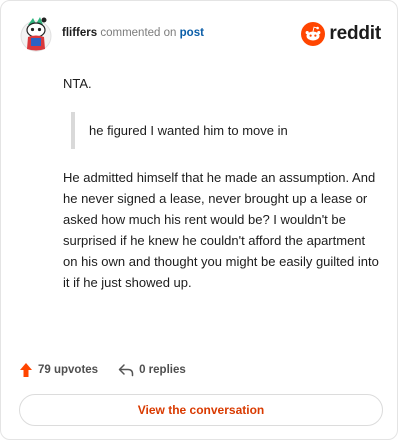 Image resolution: width=400 pixels, height=442 pixels. I want to click on reddit-brand: reddit, so click(341, 34).